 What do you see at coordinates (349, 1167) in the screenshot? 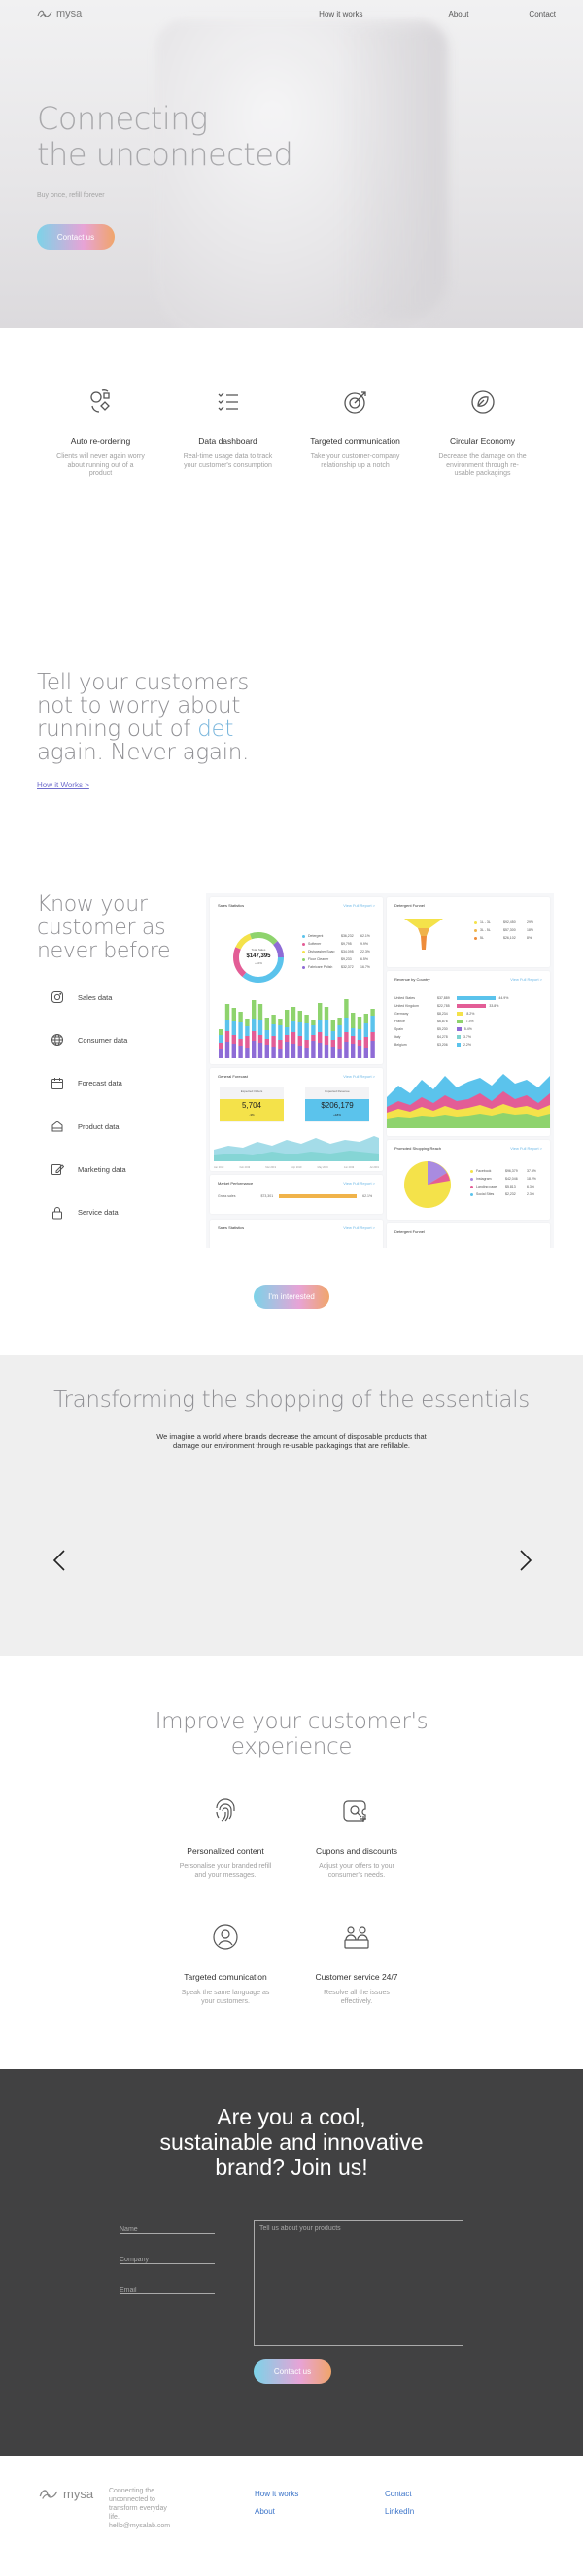
I see `timeline-label: Jun 2019` at bounding box center [349, 1167].